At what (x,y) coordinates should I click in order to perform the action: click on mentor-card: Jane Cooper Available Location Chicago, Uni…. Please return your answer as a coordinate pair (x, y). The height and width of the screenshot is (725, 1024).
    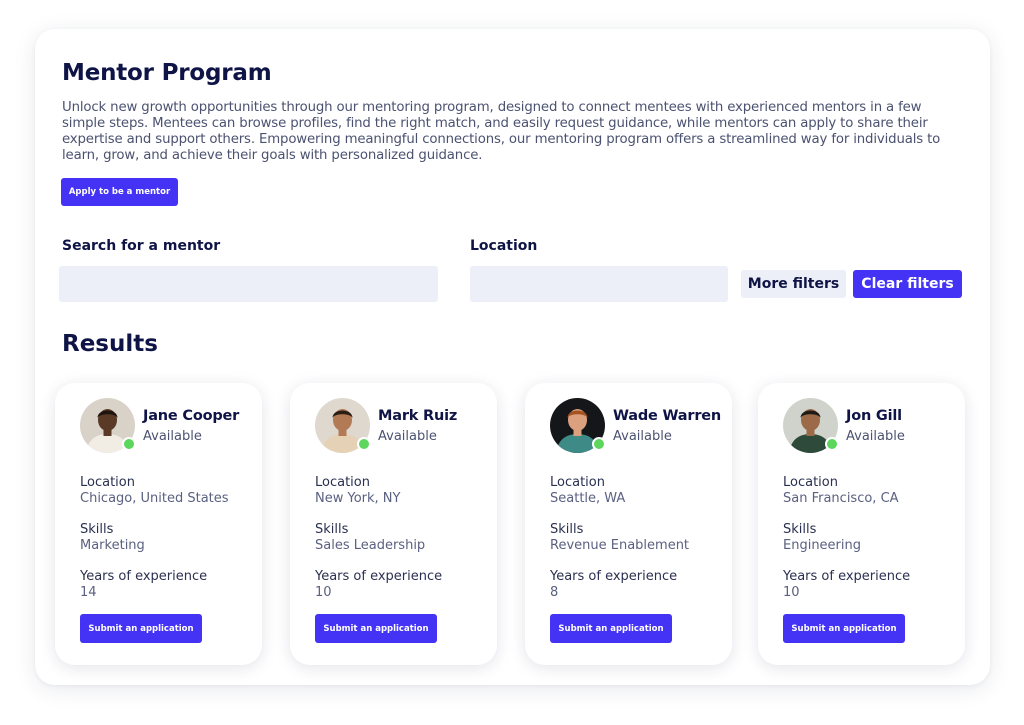
    Looking at the image, I should click on (158, 524).